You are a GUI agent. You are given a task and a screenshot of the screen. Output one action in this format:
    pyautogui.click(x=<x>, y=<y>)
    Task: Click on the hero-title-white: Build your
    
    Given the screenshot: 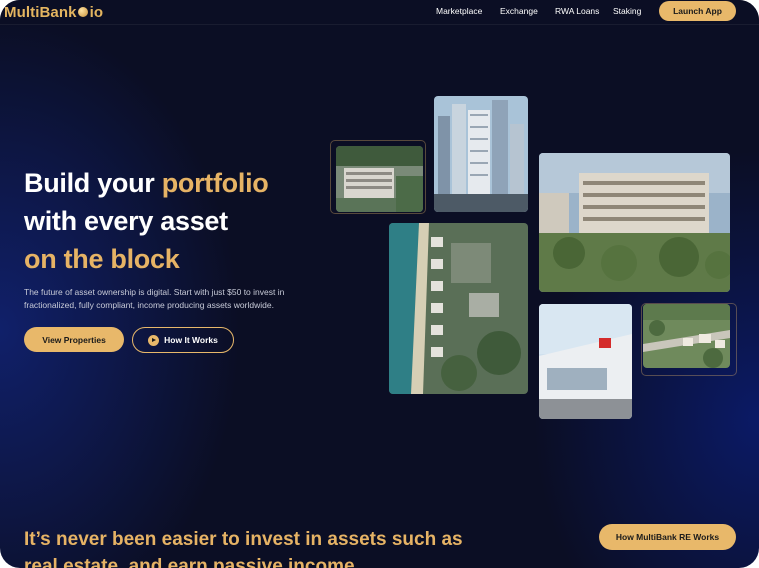 What is the action you would take?
    pyautogui.click(x=93, y=183)
    